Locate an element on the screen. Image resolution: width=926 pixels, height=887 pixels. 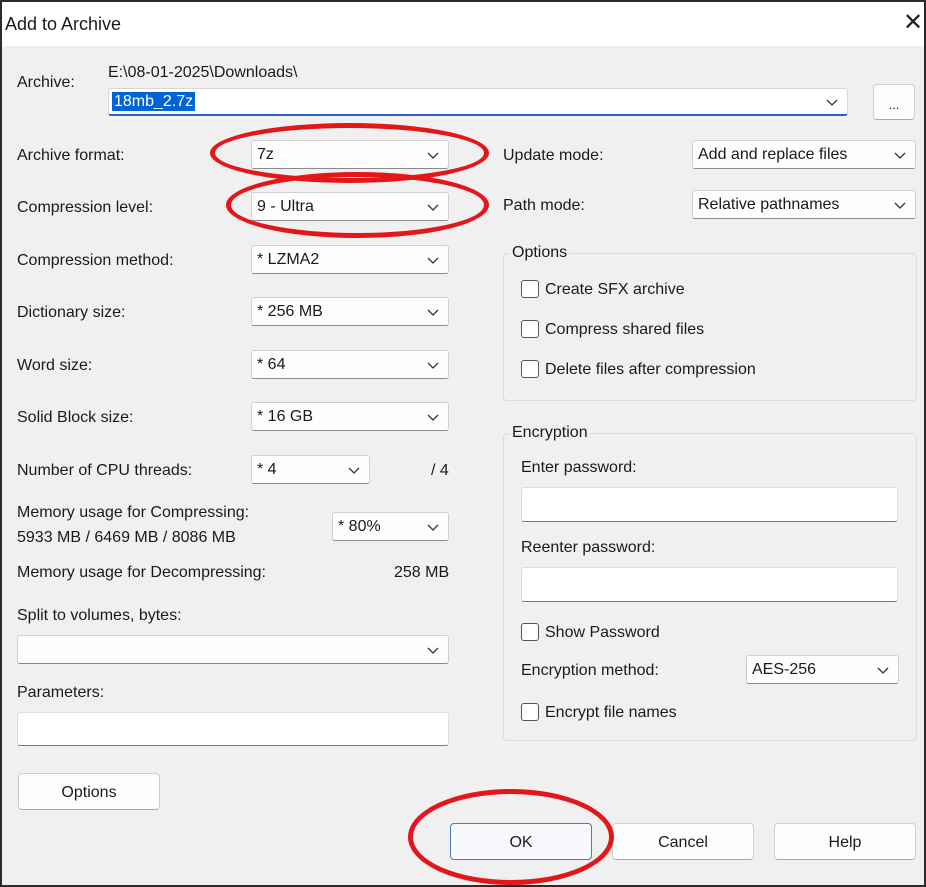
compression-level-select: 9 - Ultra is located at coordinates (350, 206).